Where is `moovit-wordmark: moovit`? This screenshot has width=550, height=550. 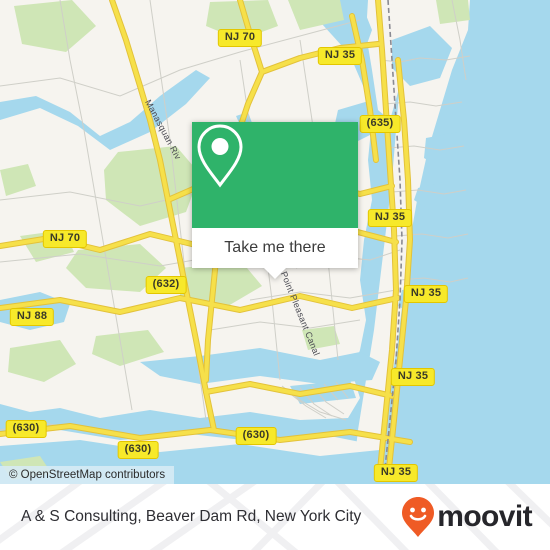 moovit-wordmark: moovit is located at coordinates (484, 516).